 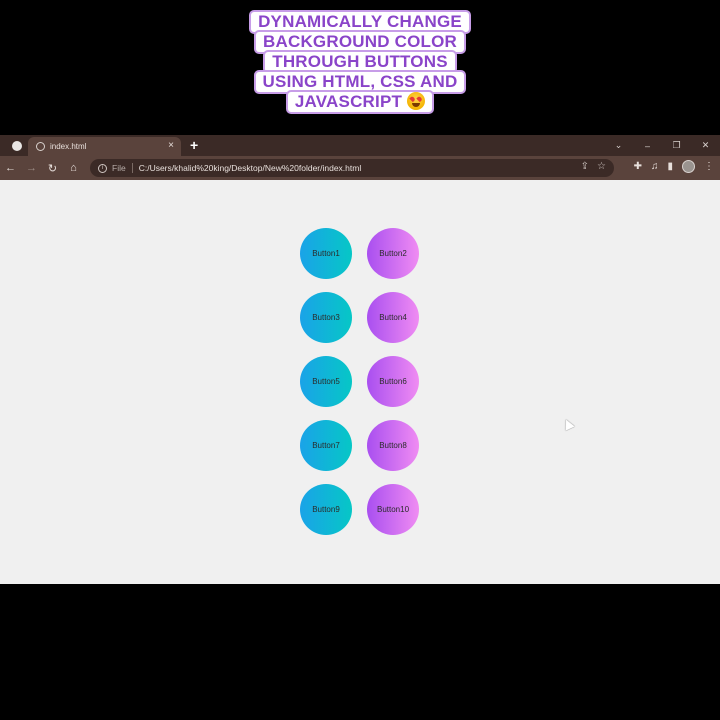 What do you see at coordinates (326, 317) in the screenshot?
I see `button-3: Button3` at bounding box center [326, 317].